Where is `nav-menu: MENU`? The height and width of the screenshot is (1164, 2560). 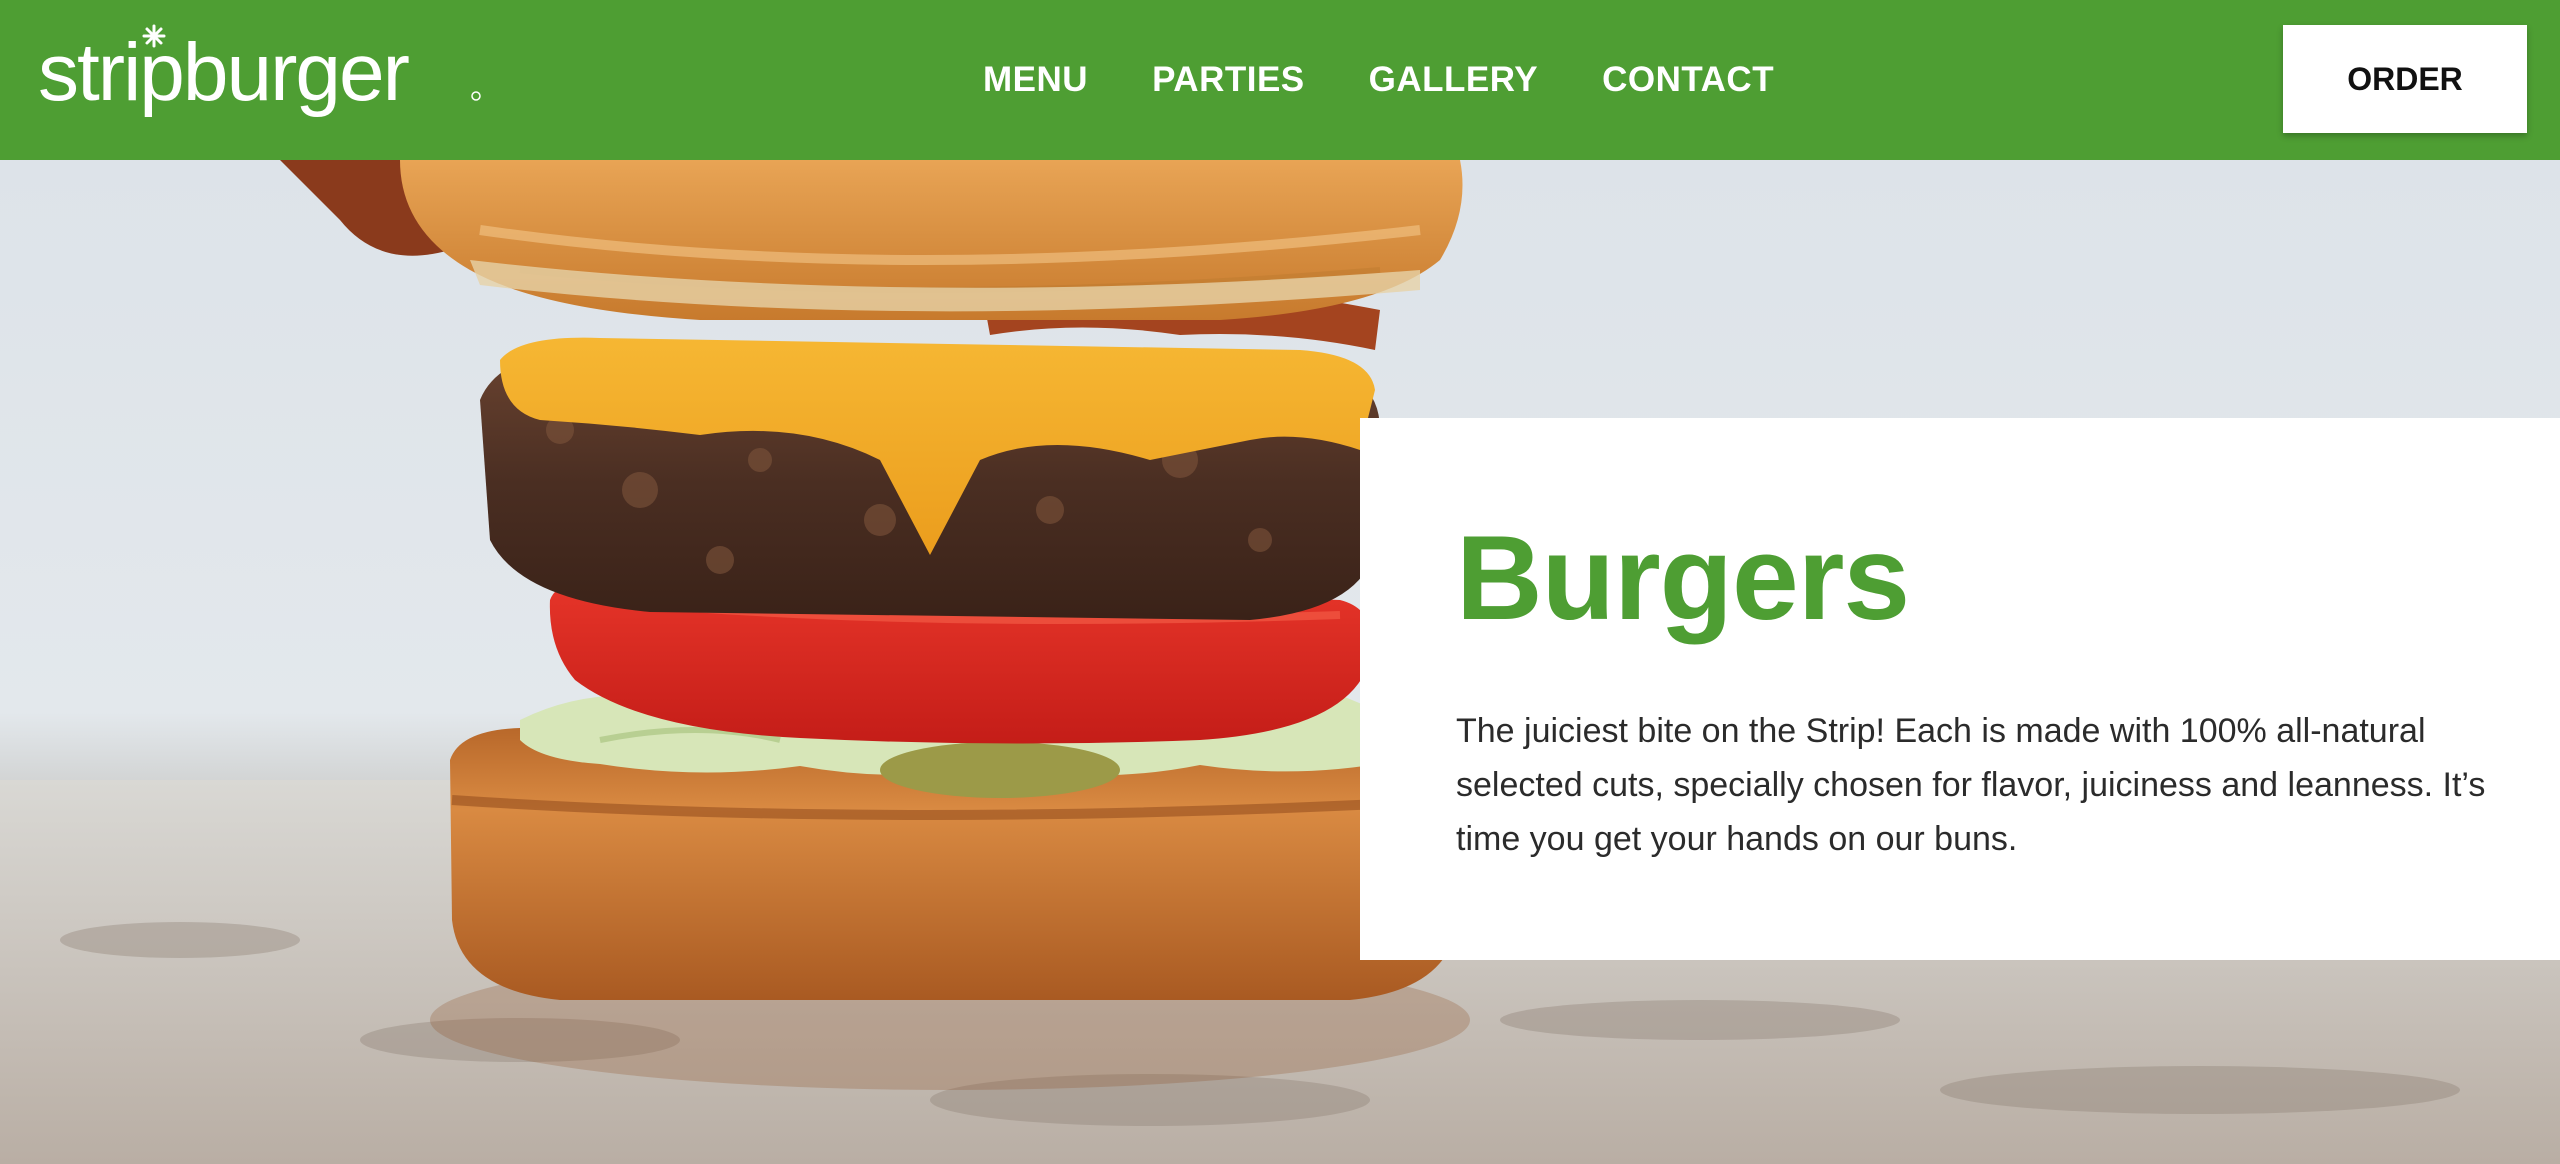 nav-menu: MENU is located at coordinates (1035, 80).